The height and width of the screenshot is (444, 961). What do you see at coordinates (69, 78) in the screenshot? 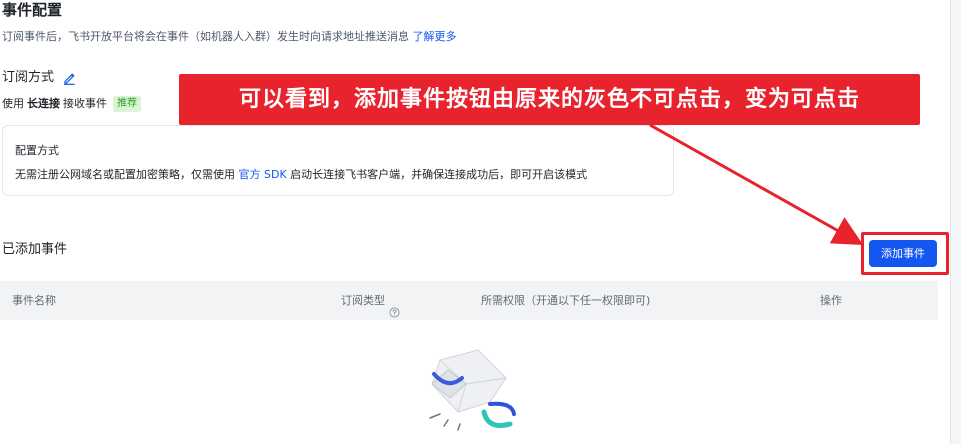
I see `edit-icon` at bounding box center [69, 78].